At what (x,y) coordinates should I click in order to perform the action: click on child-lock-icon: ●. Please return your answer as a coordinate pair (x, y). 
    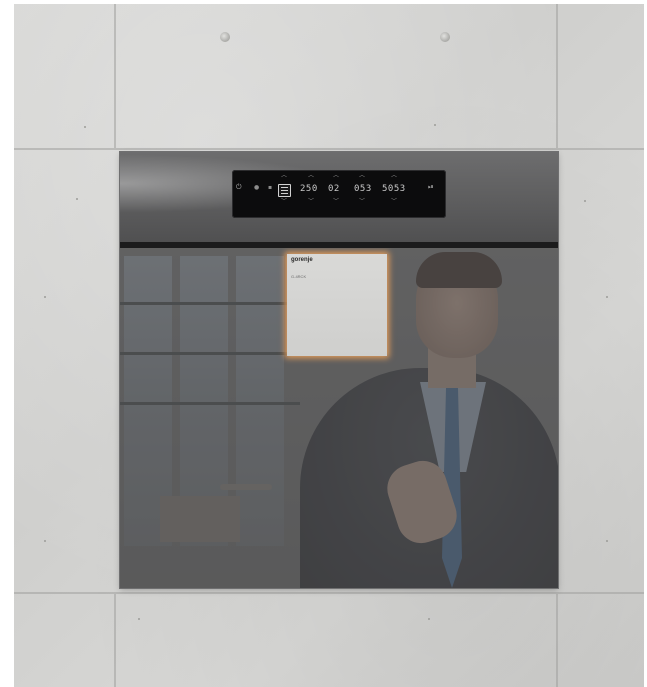
    Looking at the image, I should click on (256, 188).